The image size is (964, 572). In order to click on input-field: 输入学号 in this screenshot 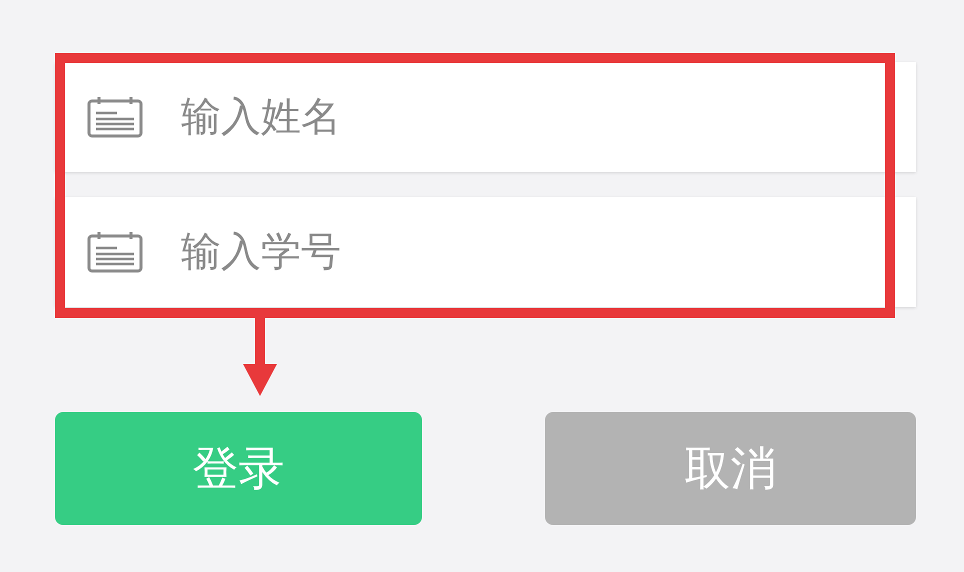, I will do `click(481, 252)`.